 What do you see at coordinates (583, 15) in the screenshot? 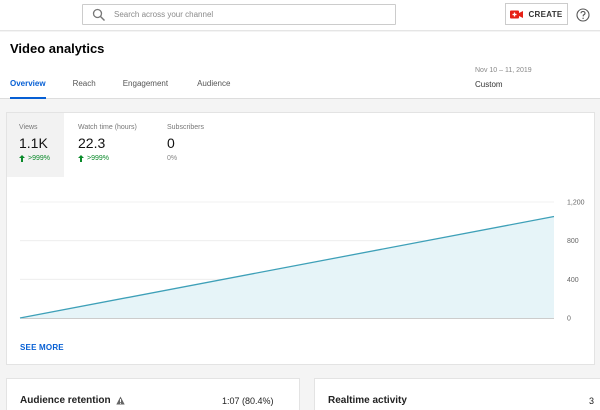
I see `help-icon` at bounding box center [583, 15].